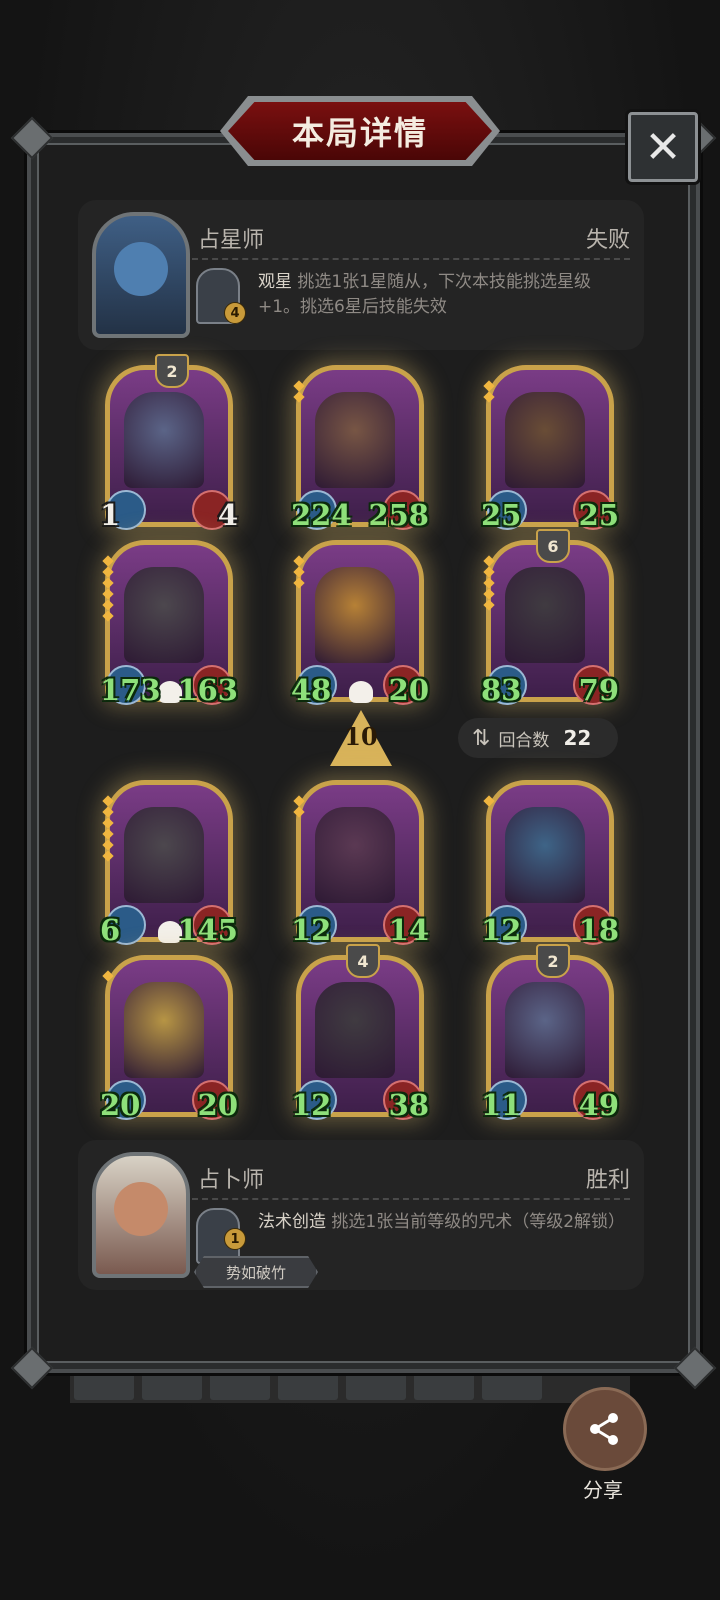  What do you see at coordinates (550, 618) in the screenshot?
I see `minion-card: 6 83 79` at bounding box center [550, 618].